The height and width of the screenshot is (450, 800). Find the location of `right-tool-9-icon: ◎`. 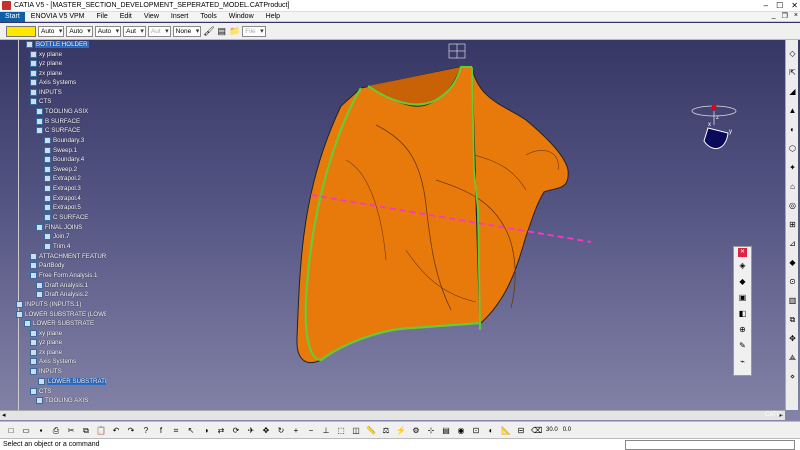

right-tool-9-icon: ◎ is located at coordinates (792, 205).